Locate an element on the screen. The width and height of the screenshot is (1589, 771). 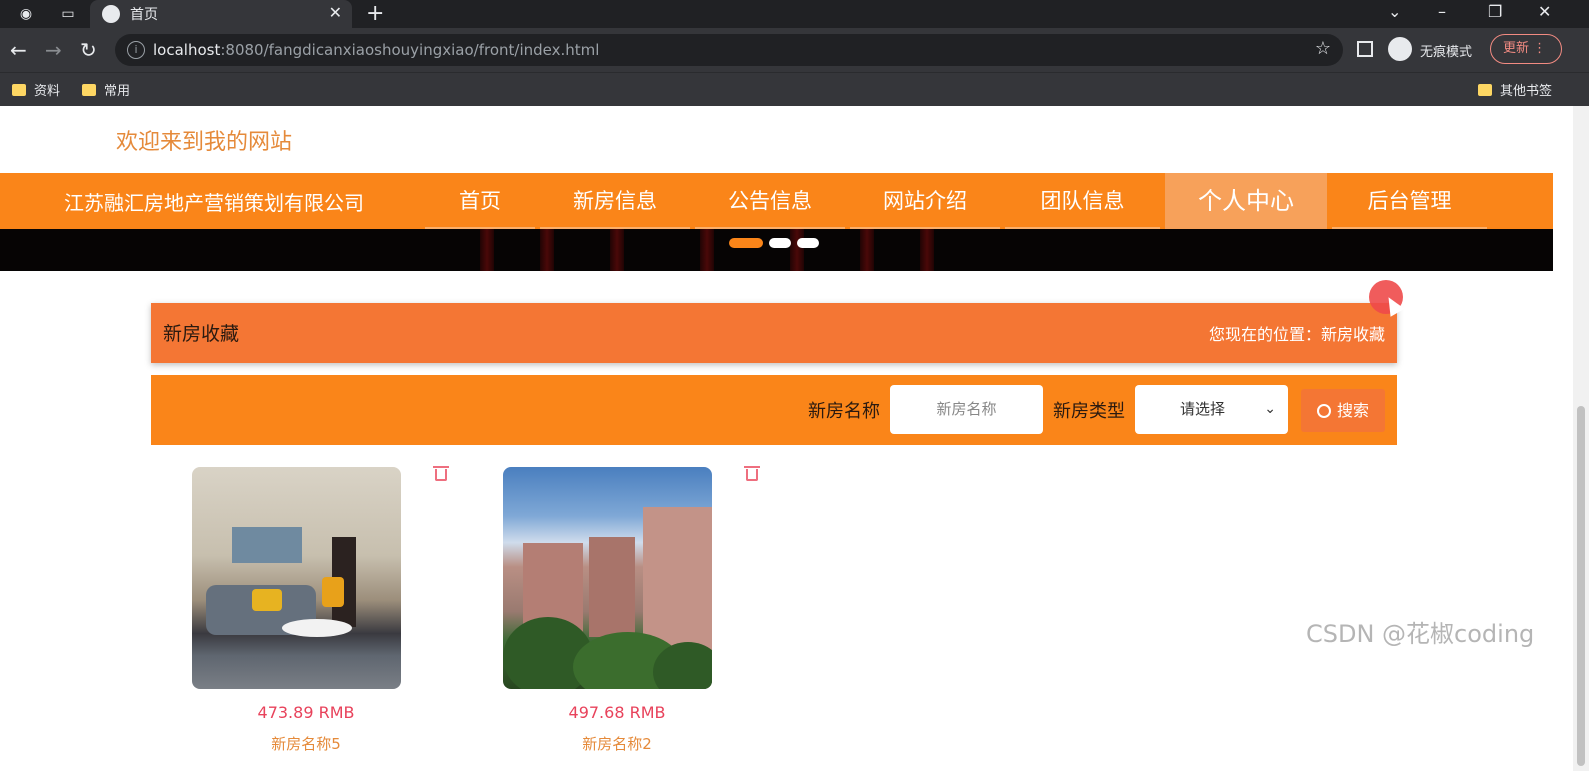
search-button: 搜索 is located at coordinates (1343, 410).